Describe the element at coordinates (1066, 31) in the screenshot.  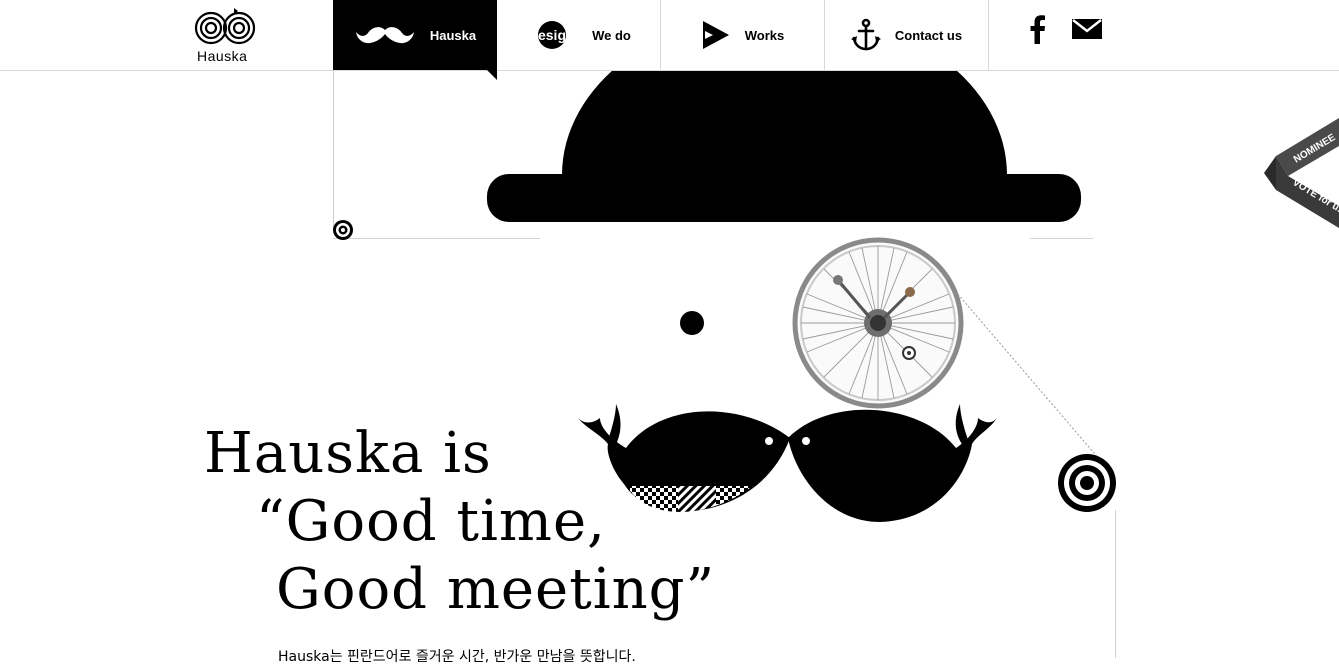
I see `social-links` at that location.